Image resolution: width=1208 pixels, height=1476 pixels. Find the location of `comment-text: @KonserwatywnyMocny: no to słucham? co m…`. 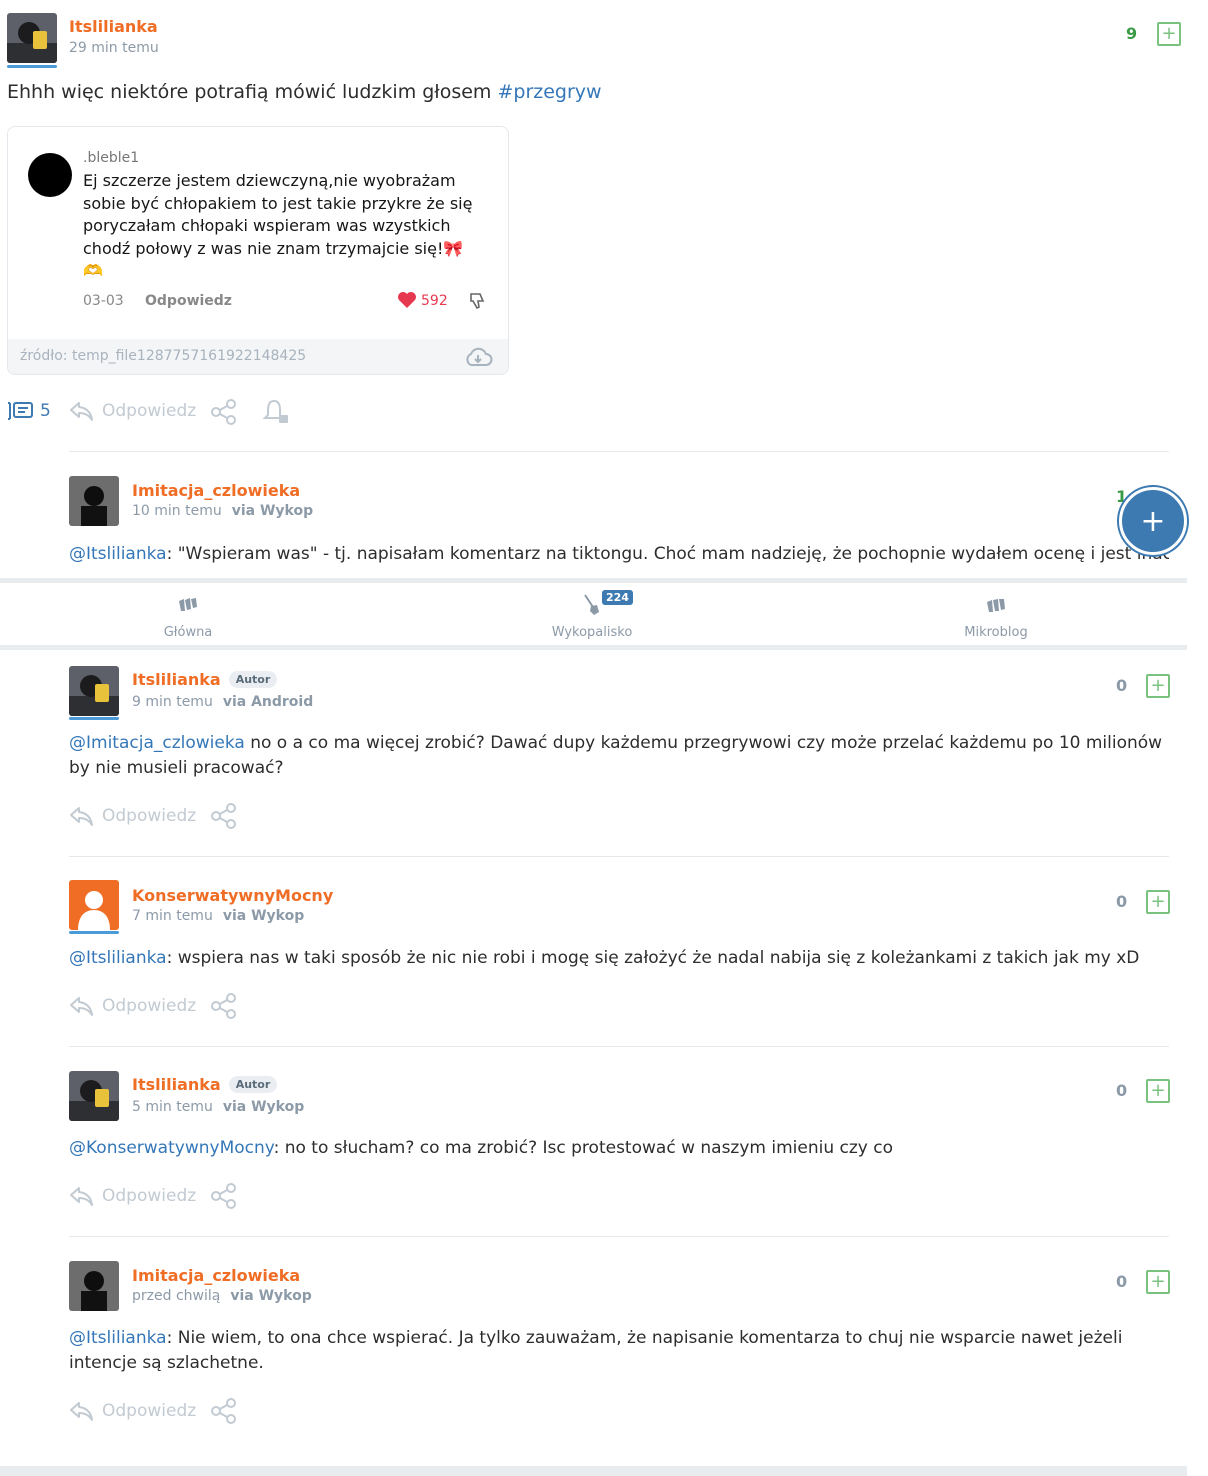

comment-text: @KonserwatywnyMocny: no to słucham? co m… is located at coordinates (616, 1148).